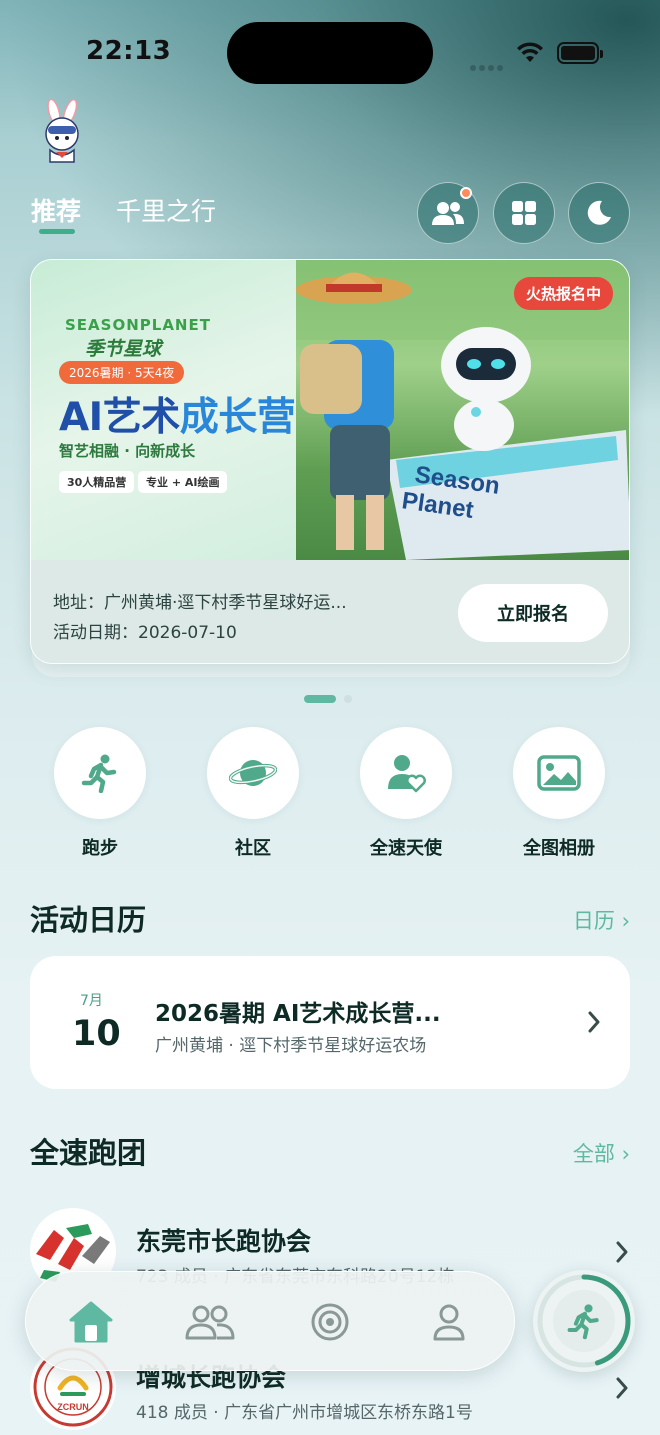 Image resolution: width=660 pixels, height=1435 pixels. What do you see at coordinates (63, 134) in the screenshot?
I see `app-logo` at bounding box center [63, 134].